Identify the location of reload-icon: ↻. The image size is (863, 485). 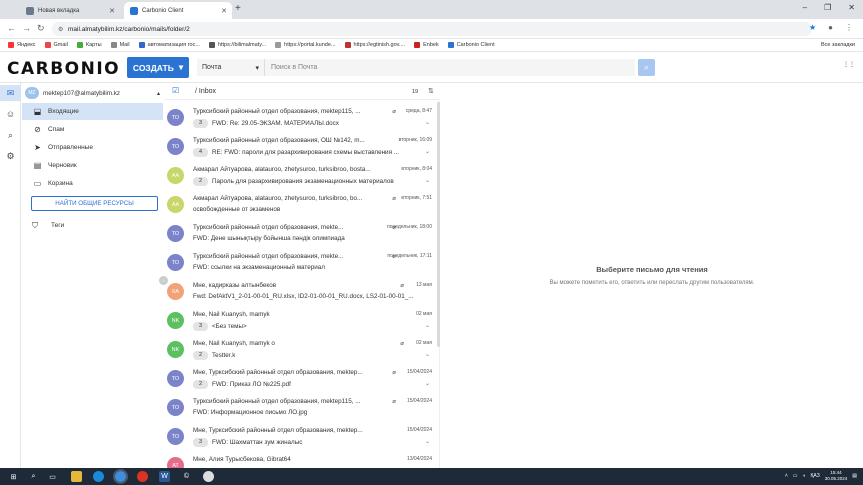
(41, 28).